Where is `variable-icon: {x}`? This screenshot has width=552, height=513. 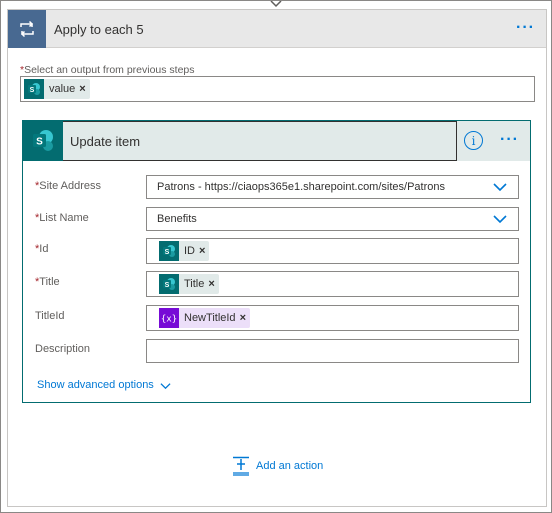 variable-icon: {x} is located at coordinates (169, 318).